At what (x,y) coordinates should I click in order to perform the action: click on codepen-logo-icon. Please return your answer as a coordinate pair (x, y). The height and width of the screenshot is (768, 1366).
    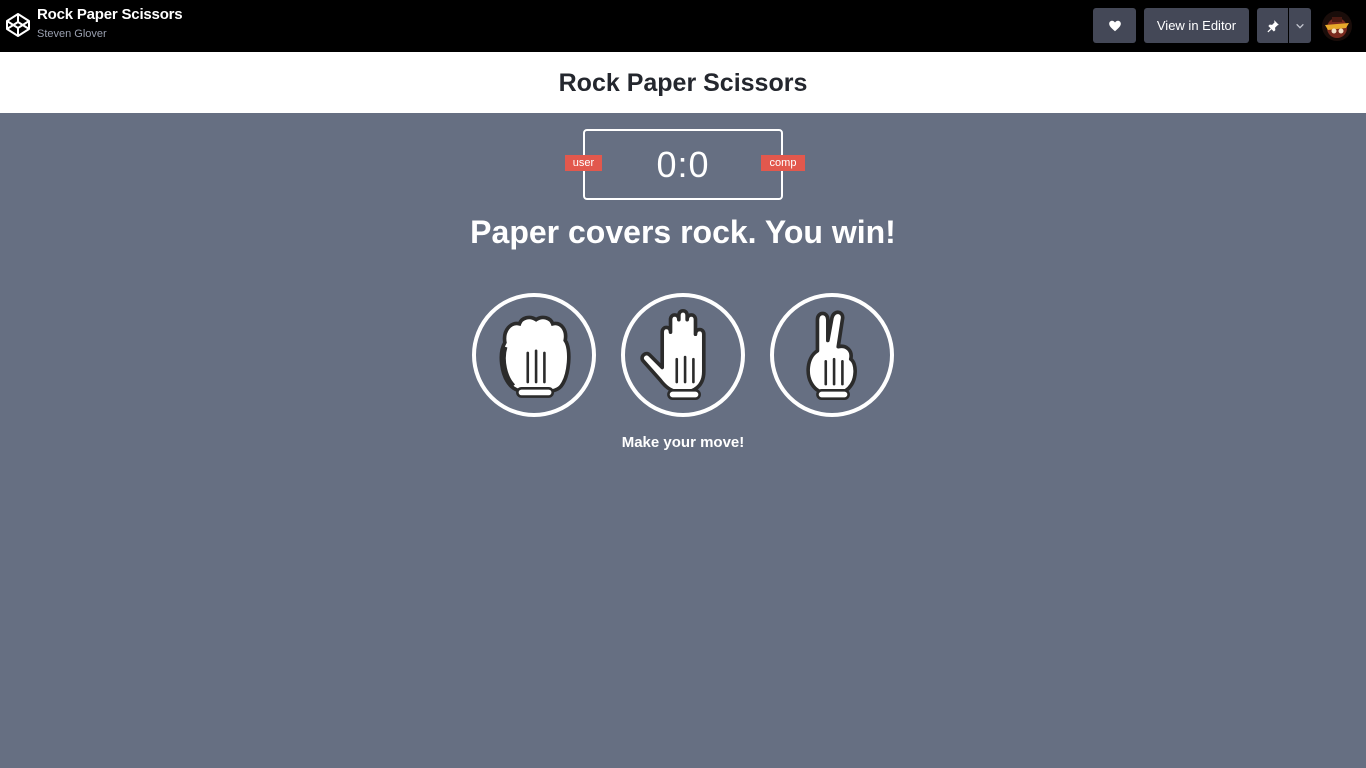
    Looking at the image, I should click on (18, 25).